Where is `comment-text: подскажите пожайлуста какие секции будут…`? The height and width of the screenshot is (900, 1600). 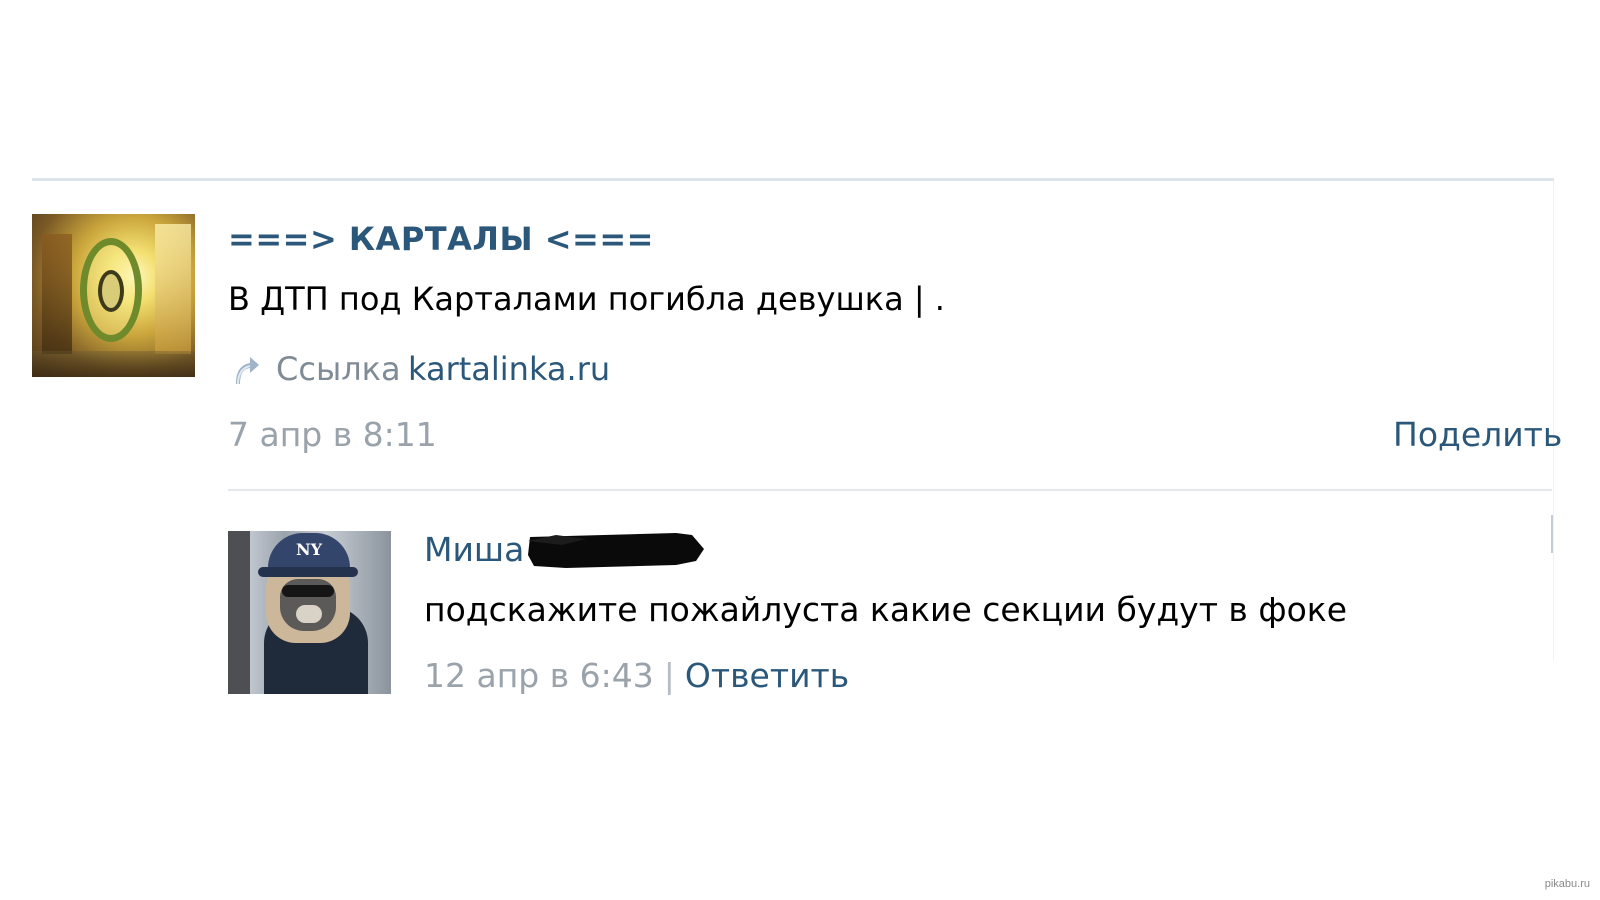 comment-text: подскажите пожайлуста какие секции будут… is located at coordinates (886, 609).